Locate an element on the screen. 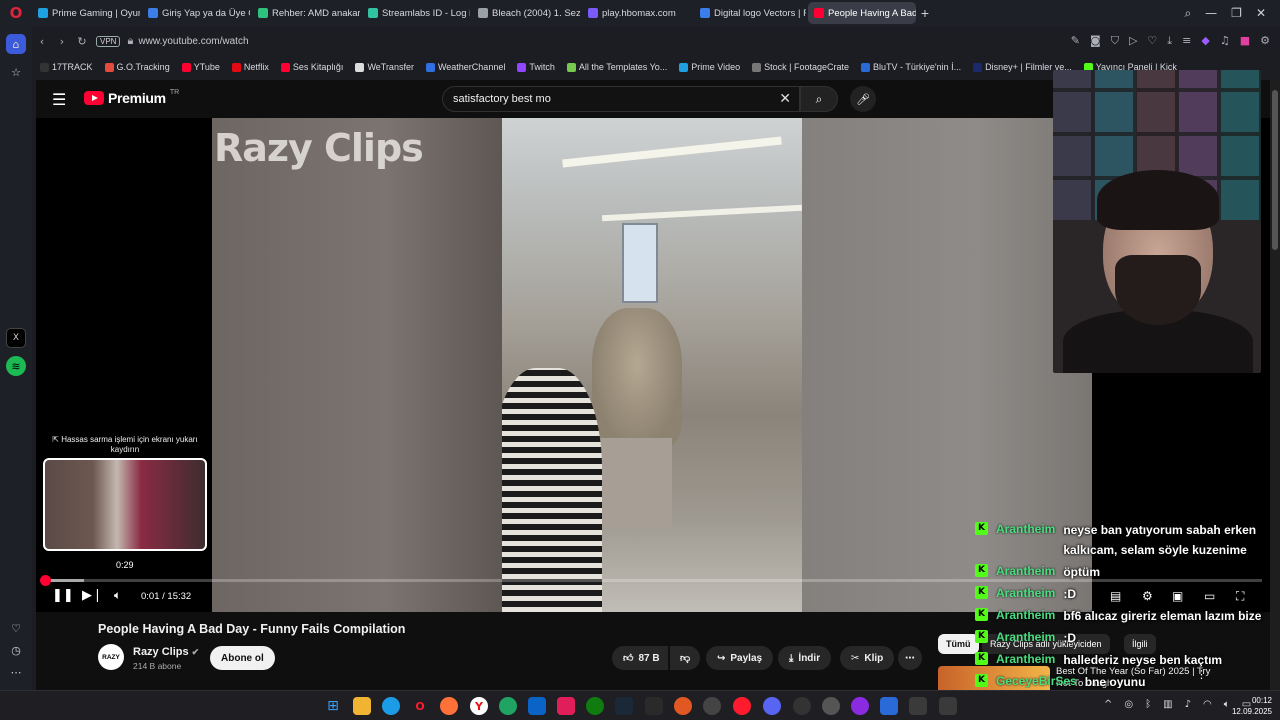 The image size is (1280, 720). browser-tab: play.hbomax.com is located at coordinates (637, 13).